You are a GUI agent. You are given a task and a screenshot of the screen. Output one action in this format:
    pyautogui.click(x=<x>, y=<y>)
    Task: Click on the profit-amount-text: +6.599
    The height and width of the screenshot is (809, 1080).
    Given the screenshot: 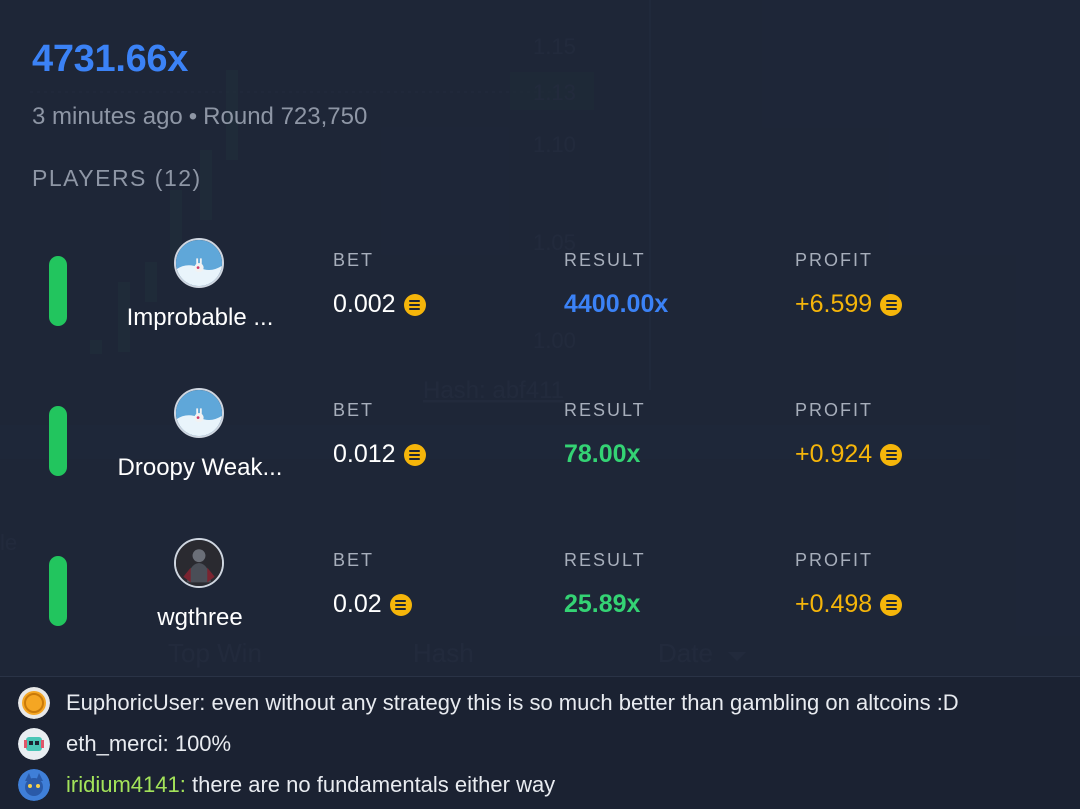 What is the action you would take?
    pyautogui.click(x=834, y=304)
    